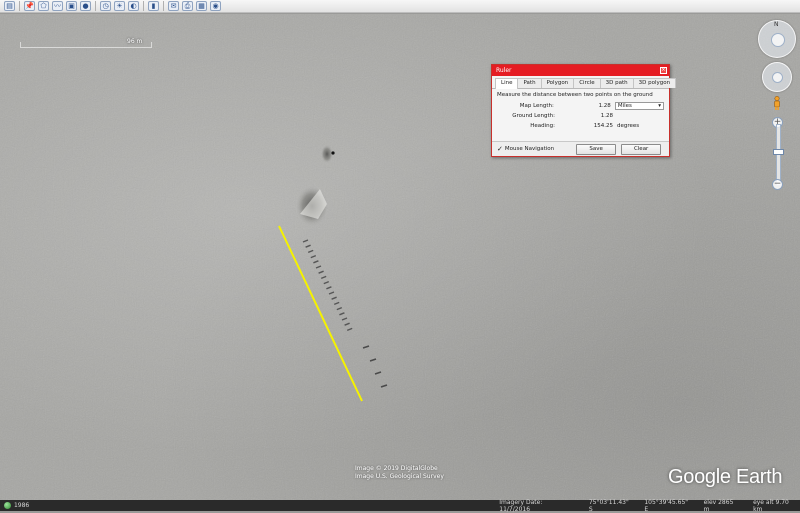 This screenshot has width=800, height=513. What do you see at coordinates (215, 6) in the screenshot?
I see `view-in-maps-button: ◉` at bounding box center [215, 6].